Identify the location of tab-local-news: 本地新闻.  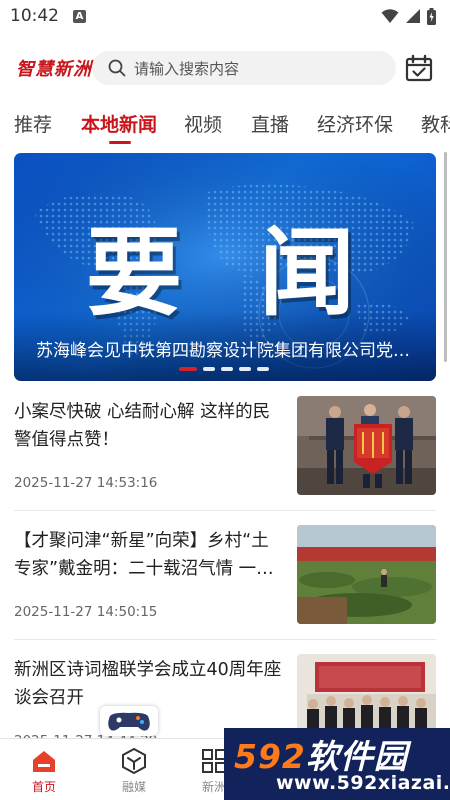
(119, 123).